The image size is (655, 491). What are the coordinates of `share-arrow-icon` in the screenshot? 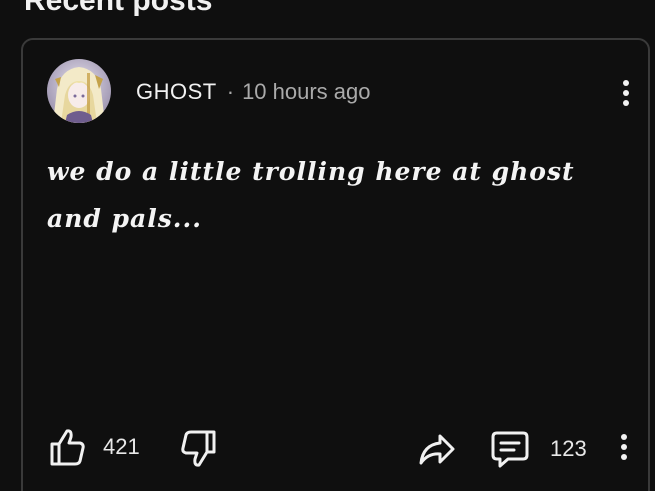 It's located at (437, 449).